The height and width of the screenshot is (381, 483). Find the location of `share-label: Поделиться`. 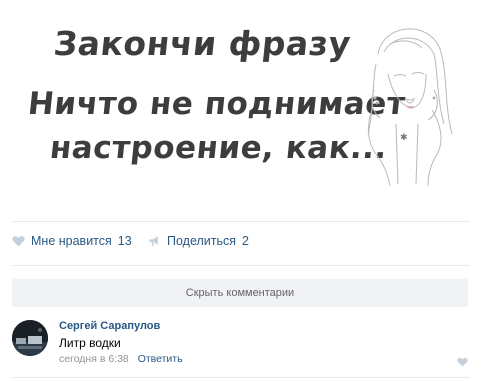

share-label: Поделиться is located at coordinates (202, 241).